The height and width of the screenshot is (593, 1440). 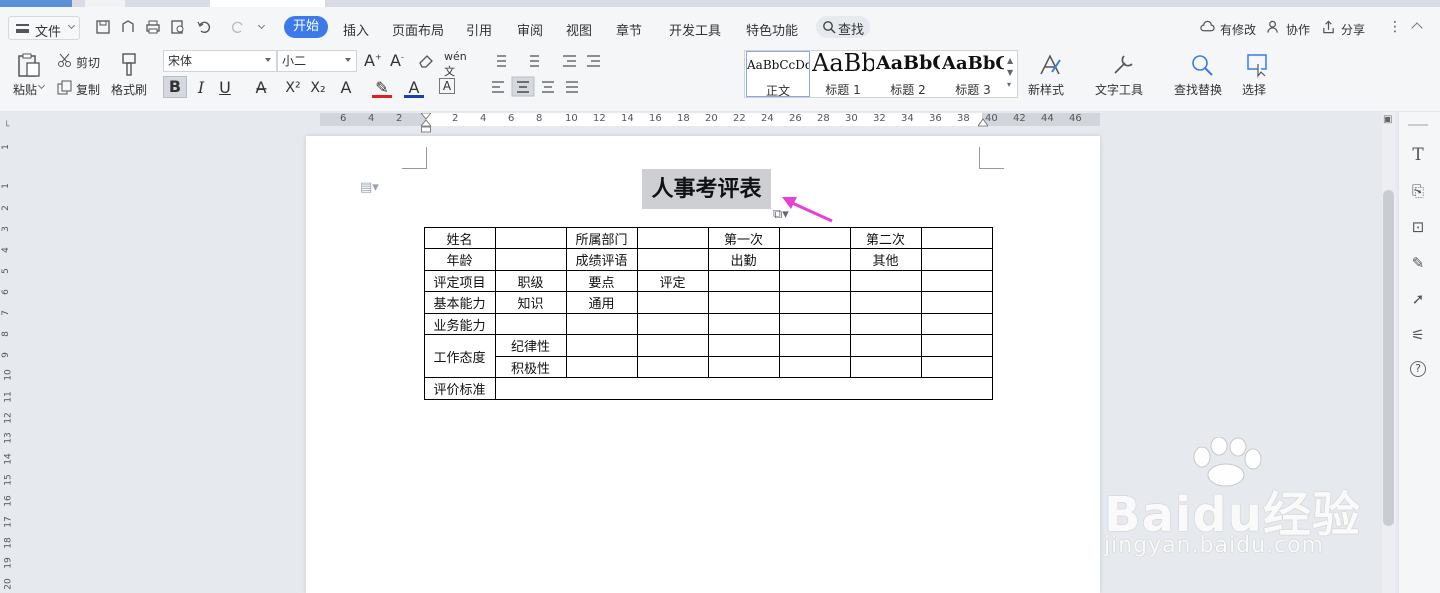 What do you see at coordinates (414, 88) in the screenshot?
I see `font-color-icon: A` at bounding box center [414, 88].